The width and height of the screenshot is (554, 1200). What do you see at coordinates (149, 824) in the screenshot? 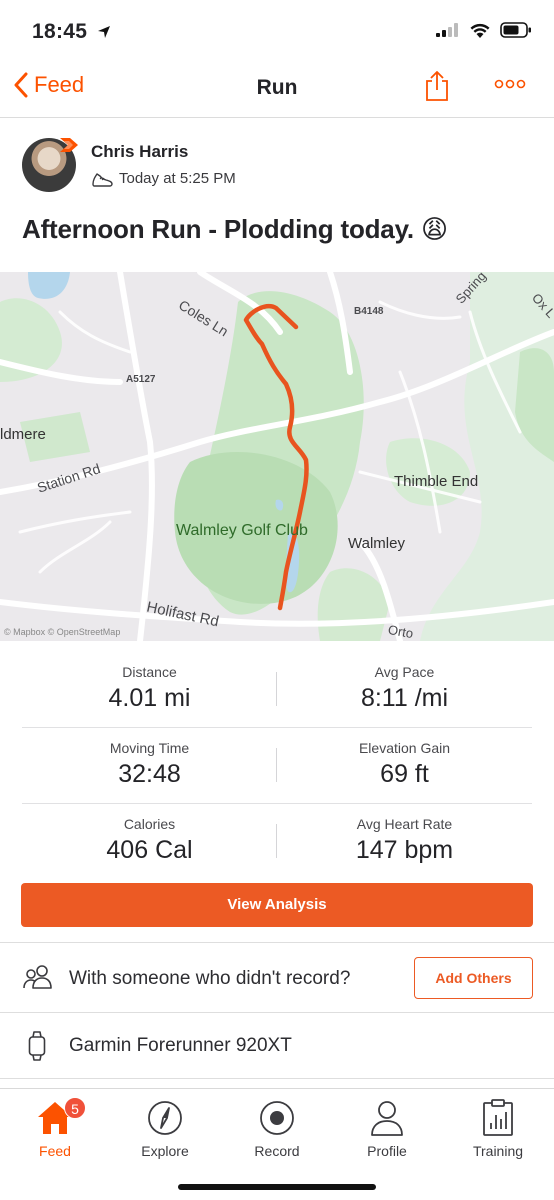
I see `stat-label: Calories` at bounding box center [149, 824].